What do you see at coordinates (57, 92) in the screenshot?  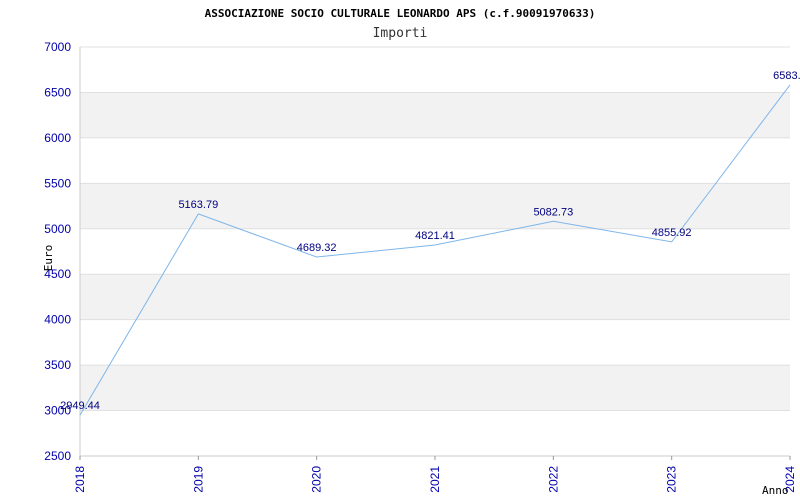 I see `y-tick-label: 6500` at bounding box center [57, 92].